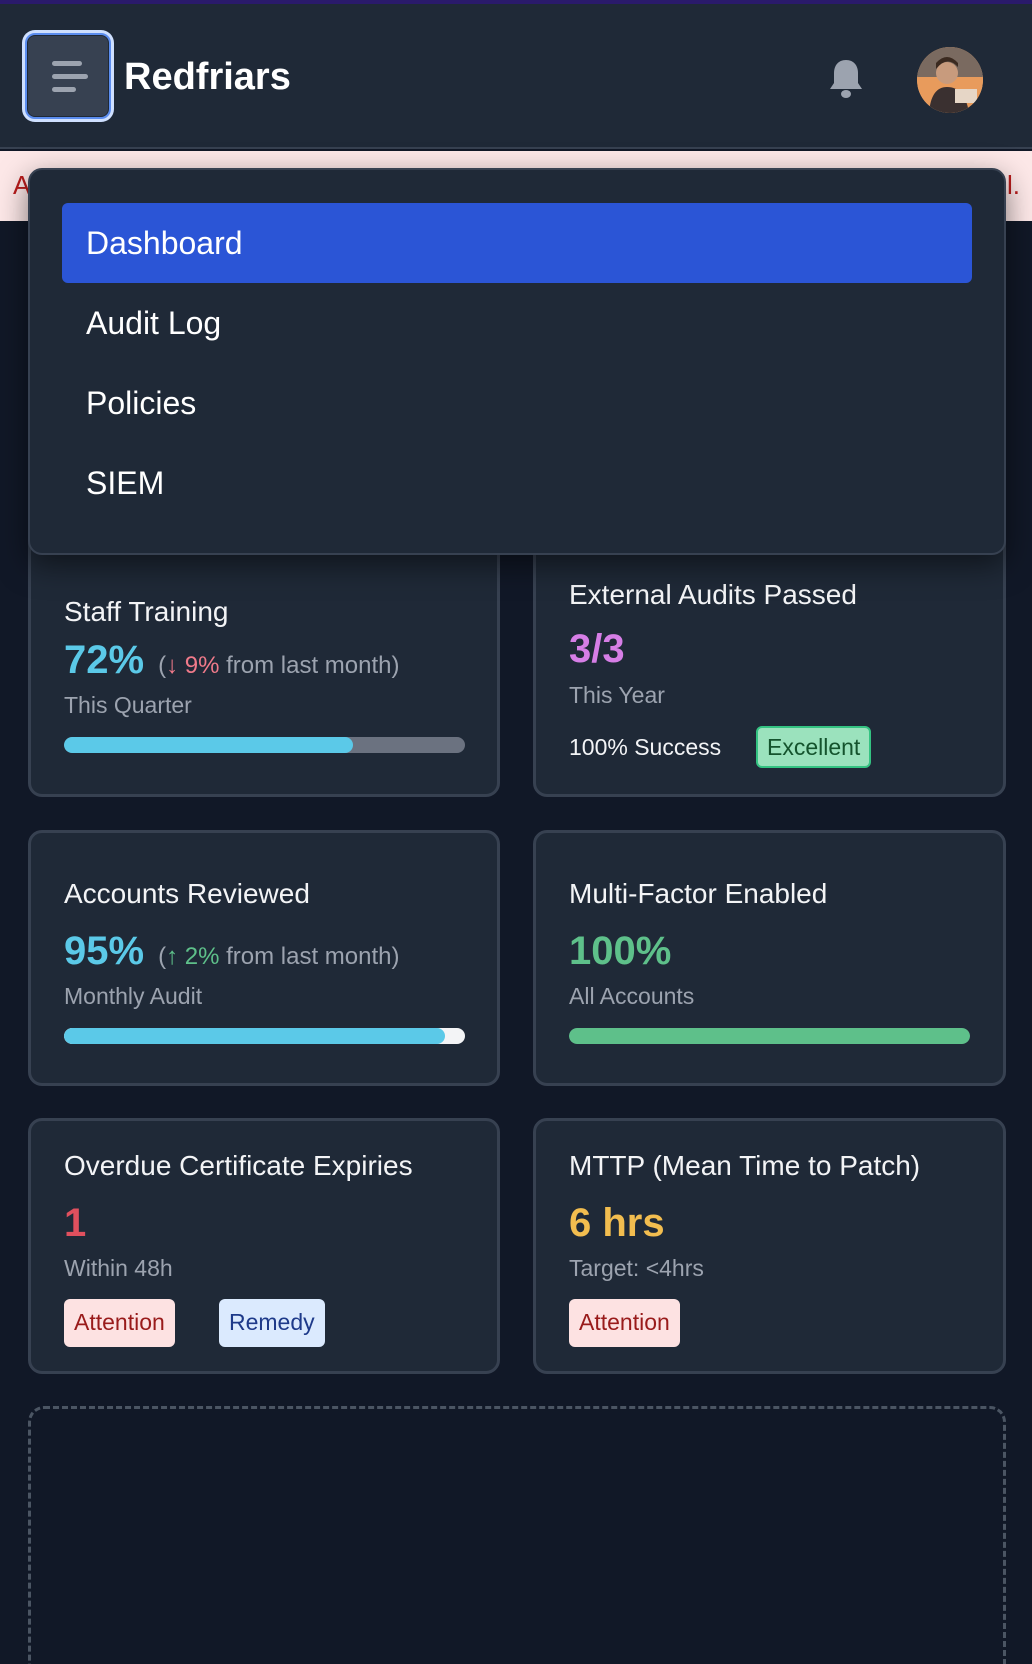 The width and height of the screenshot is (1032, 1664). I want to click on mfa-progress-bar, so click(769, 1036).